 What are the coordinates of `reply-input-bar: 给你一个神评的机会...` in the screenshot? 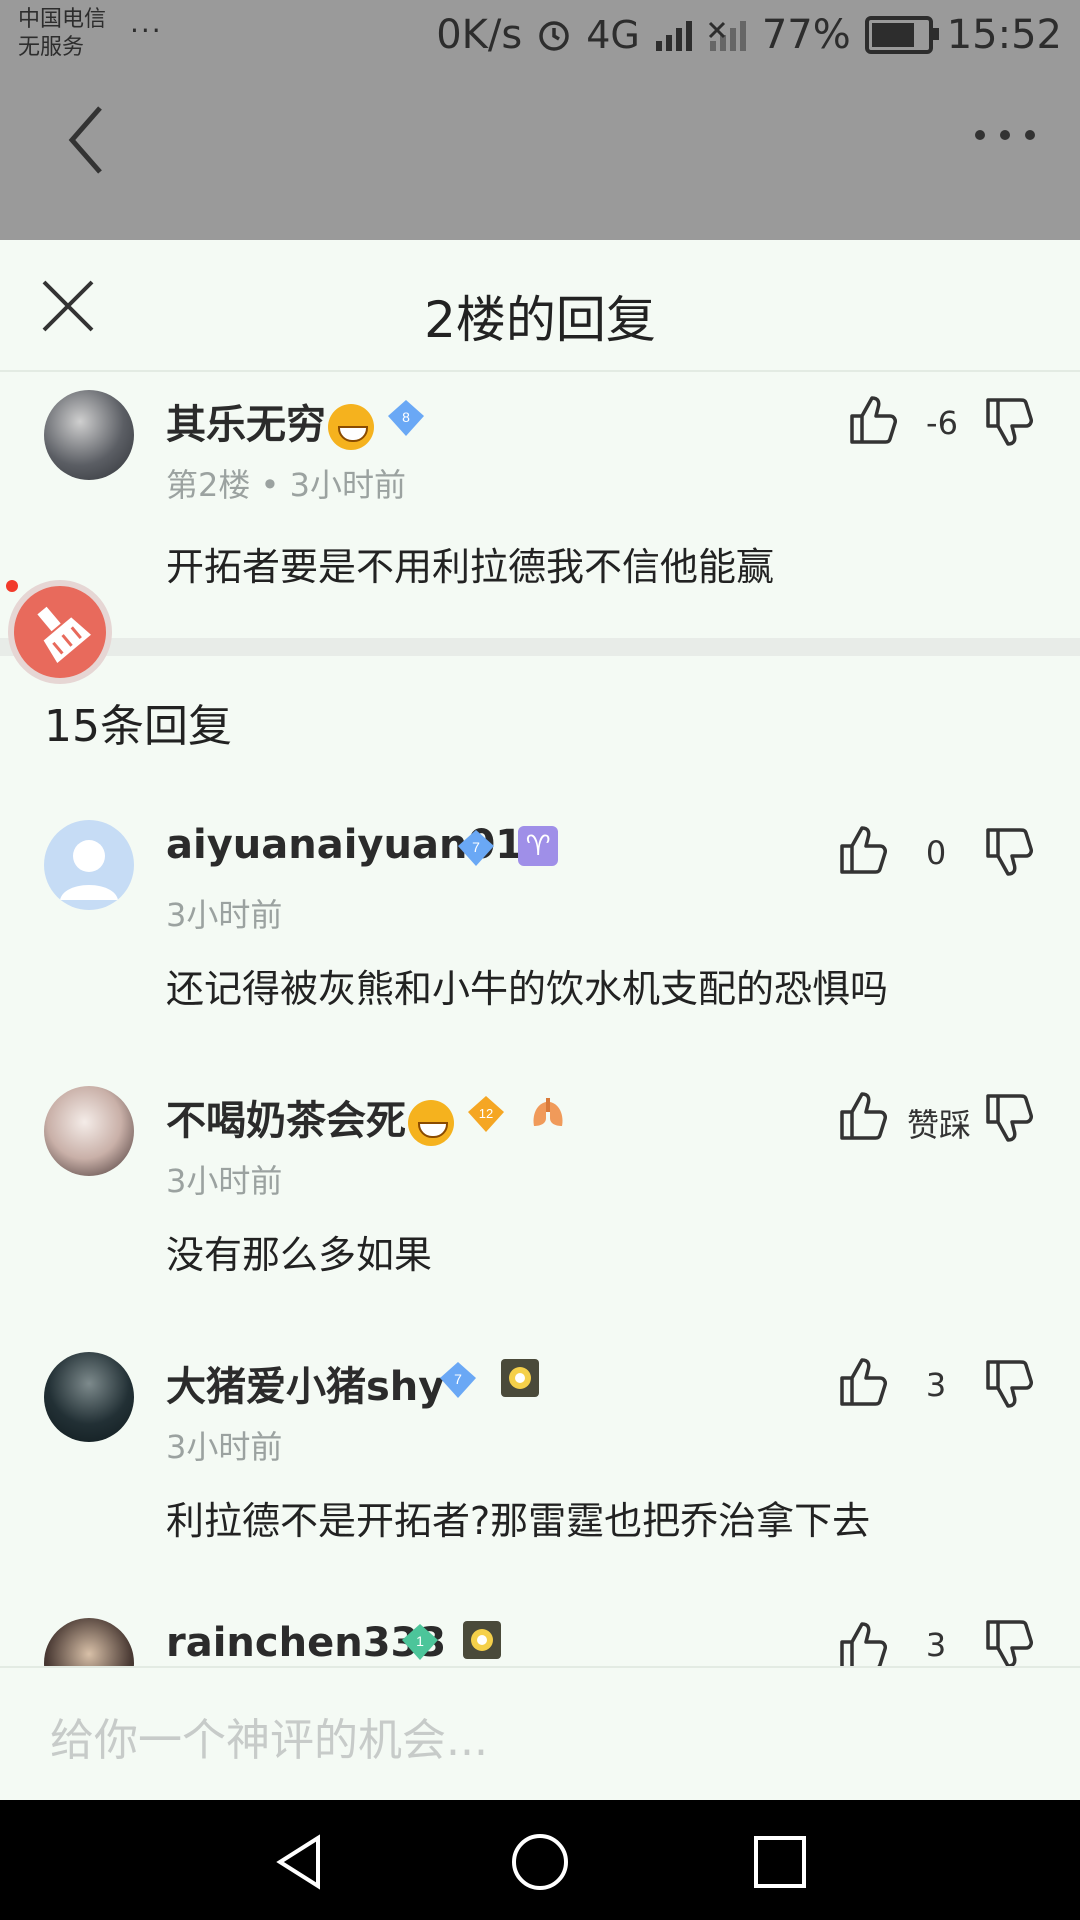 It's located at (540, 1734).